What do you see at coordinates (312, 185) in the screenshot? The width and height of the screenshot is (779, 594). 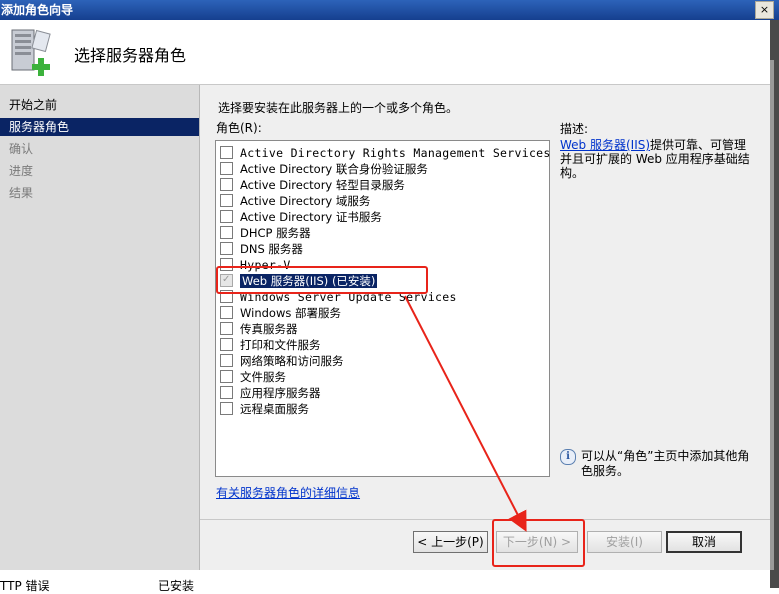 I see `role-item: Active Directory 轻型目录服务` at bounding box center [312, 185].